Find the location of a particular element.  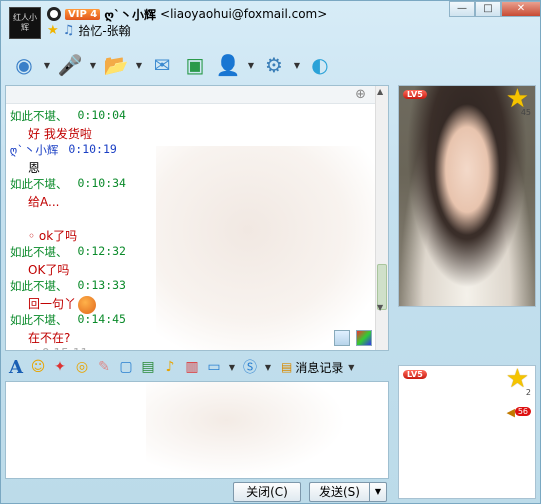

message-record-label: 消息记录 is located at coordinates (319, 367).